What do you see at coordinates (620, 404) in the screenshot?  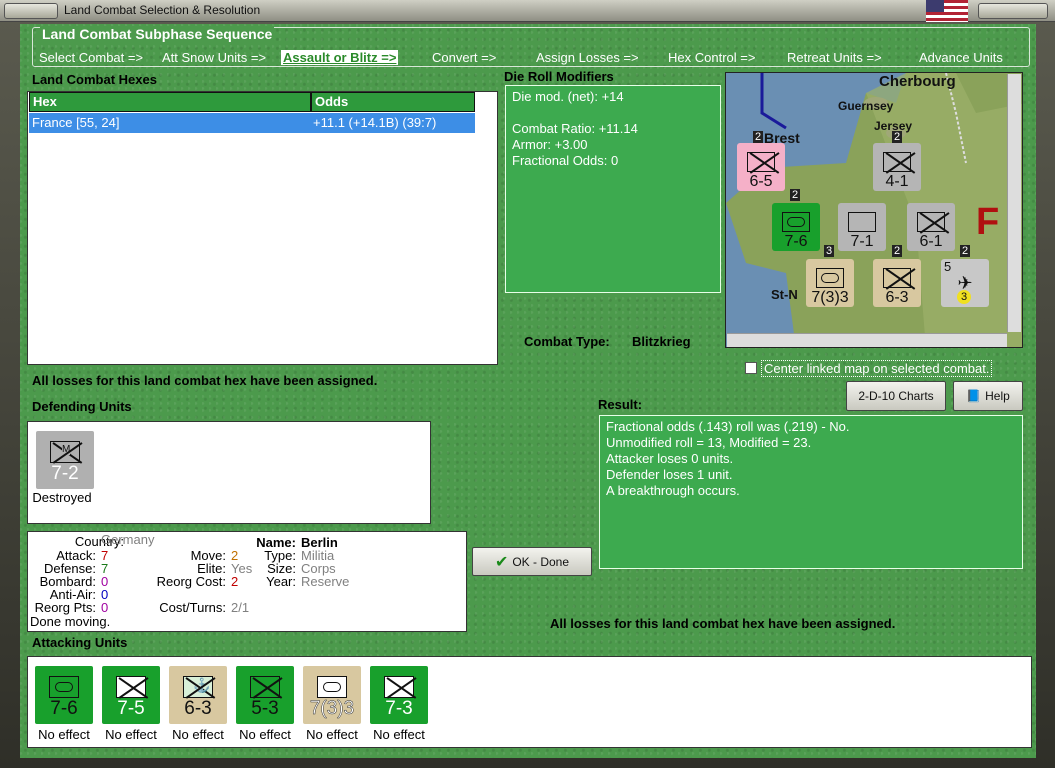 I see `result-label: Result:` at bounding box center [620, 404].